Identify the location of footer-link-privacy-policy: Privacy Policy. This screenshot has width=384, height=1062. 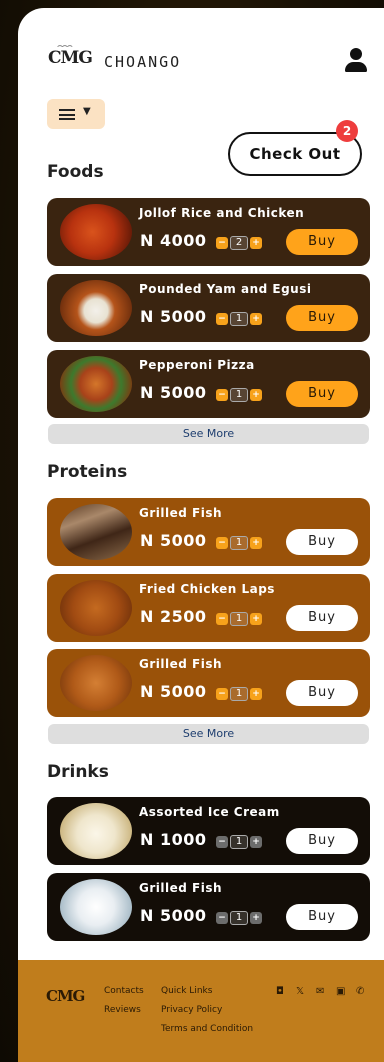
(191, 1010).